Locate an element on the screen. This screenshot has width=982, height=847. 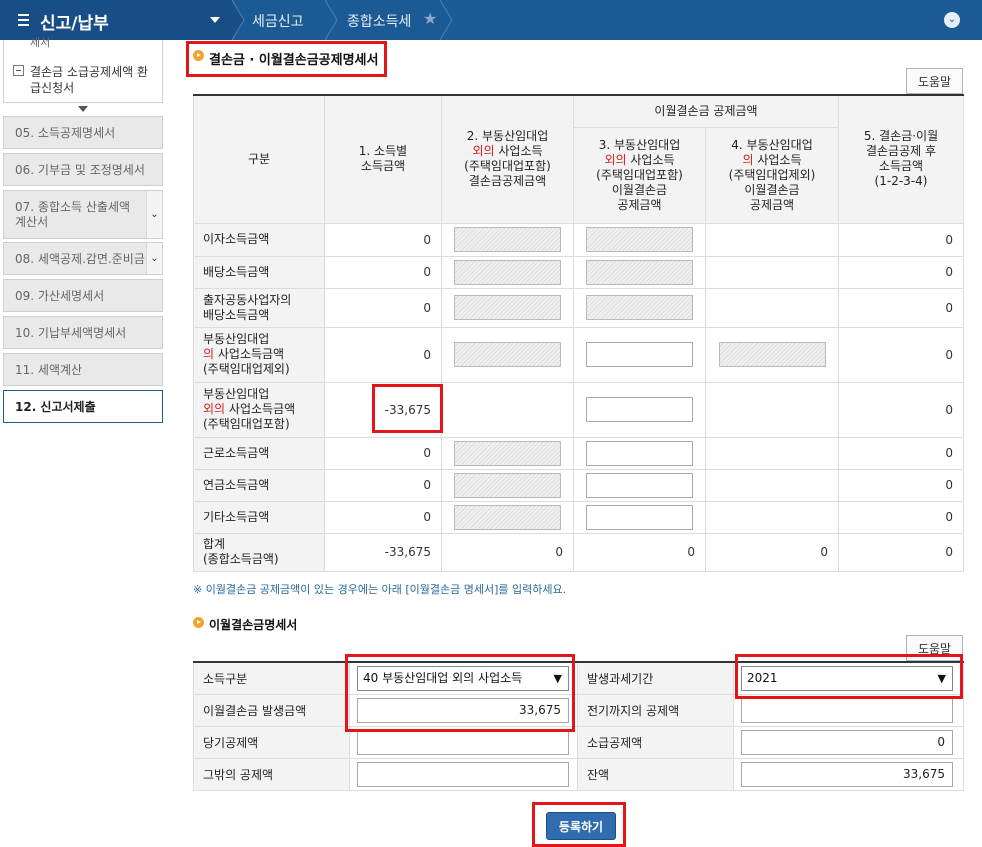
header-col4: 4. 부동산임대업 의 사업소득 (주택임대업제외) 이월결손금 공제금액 is located at coordinates (772, 175).